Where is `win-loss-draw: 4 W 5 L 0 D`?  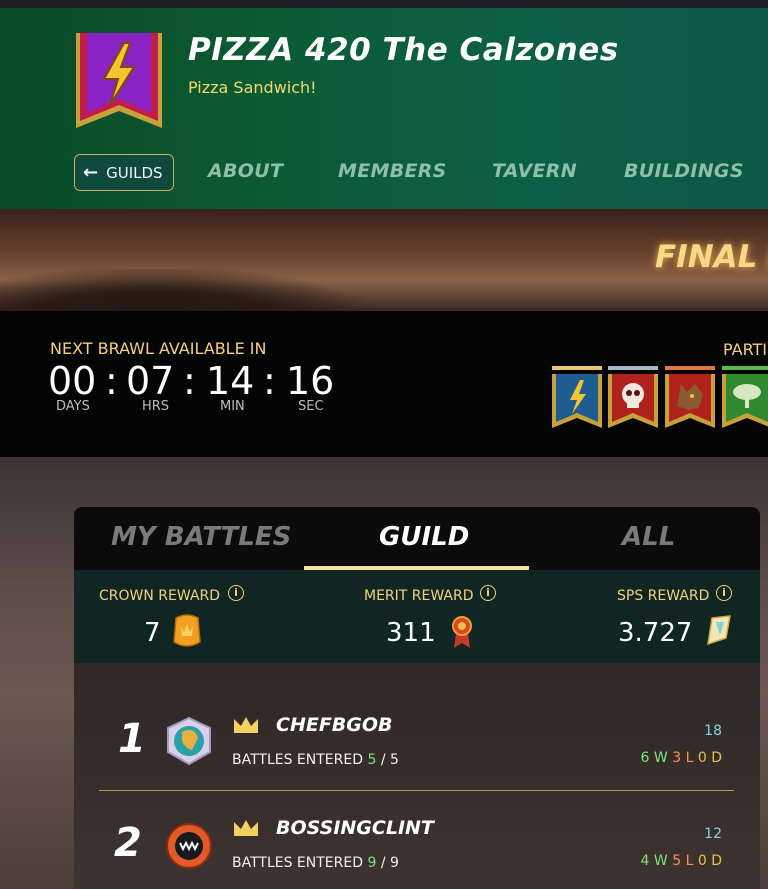
win-loss-draw: 4 W 5 L 0 D is located at coordinates (672, 861).